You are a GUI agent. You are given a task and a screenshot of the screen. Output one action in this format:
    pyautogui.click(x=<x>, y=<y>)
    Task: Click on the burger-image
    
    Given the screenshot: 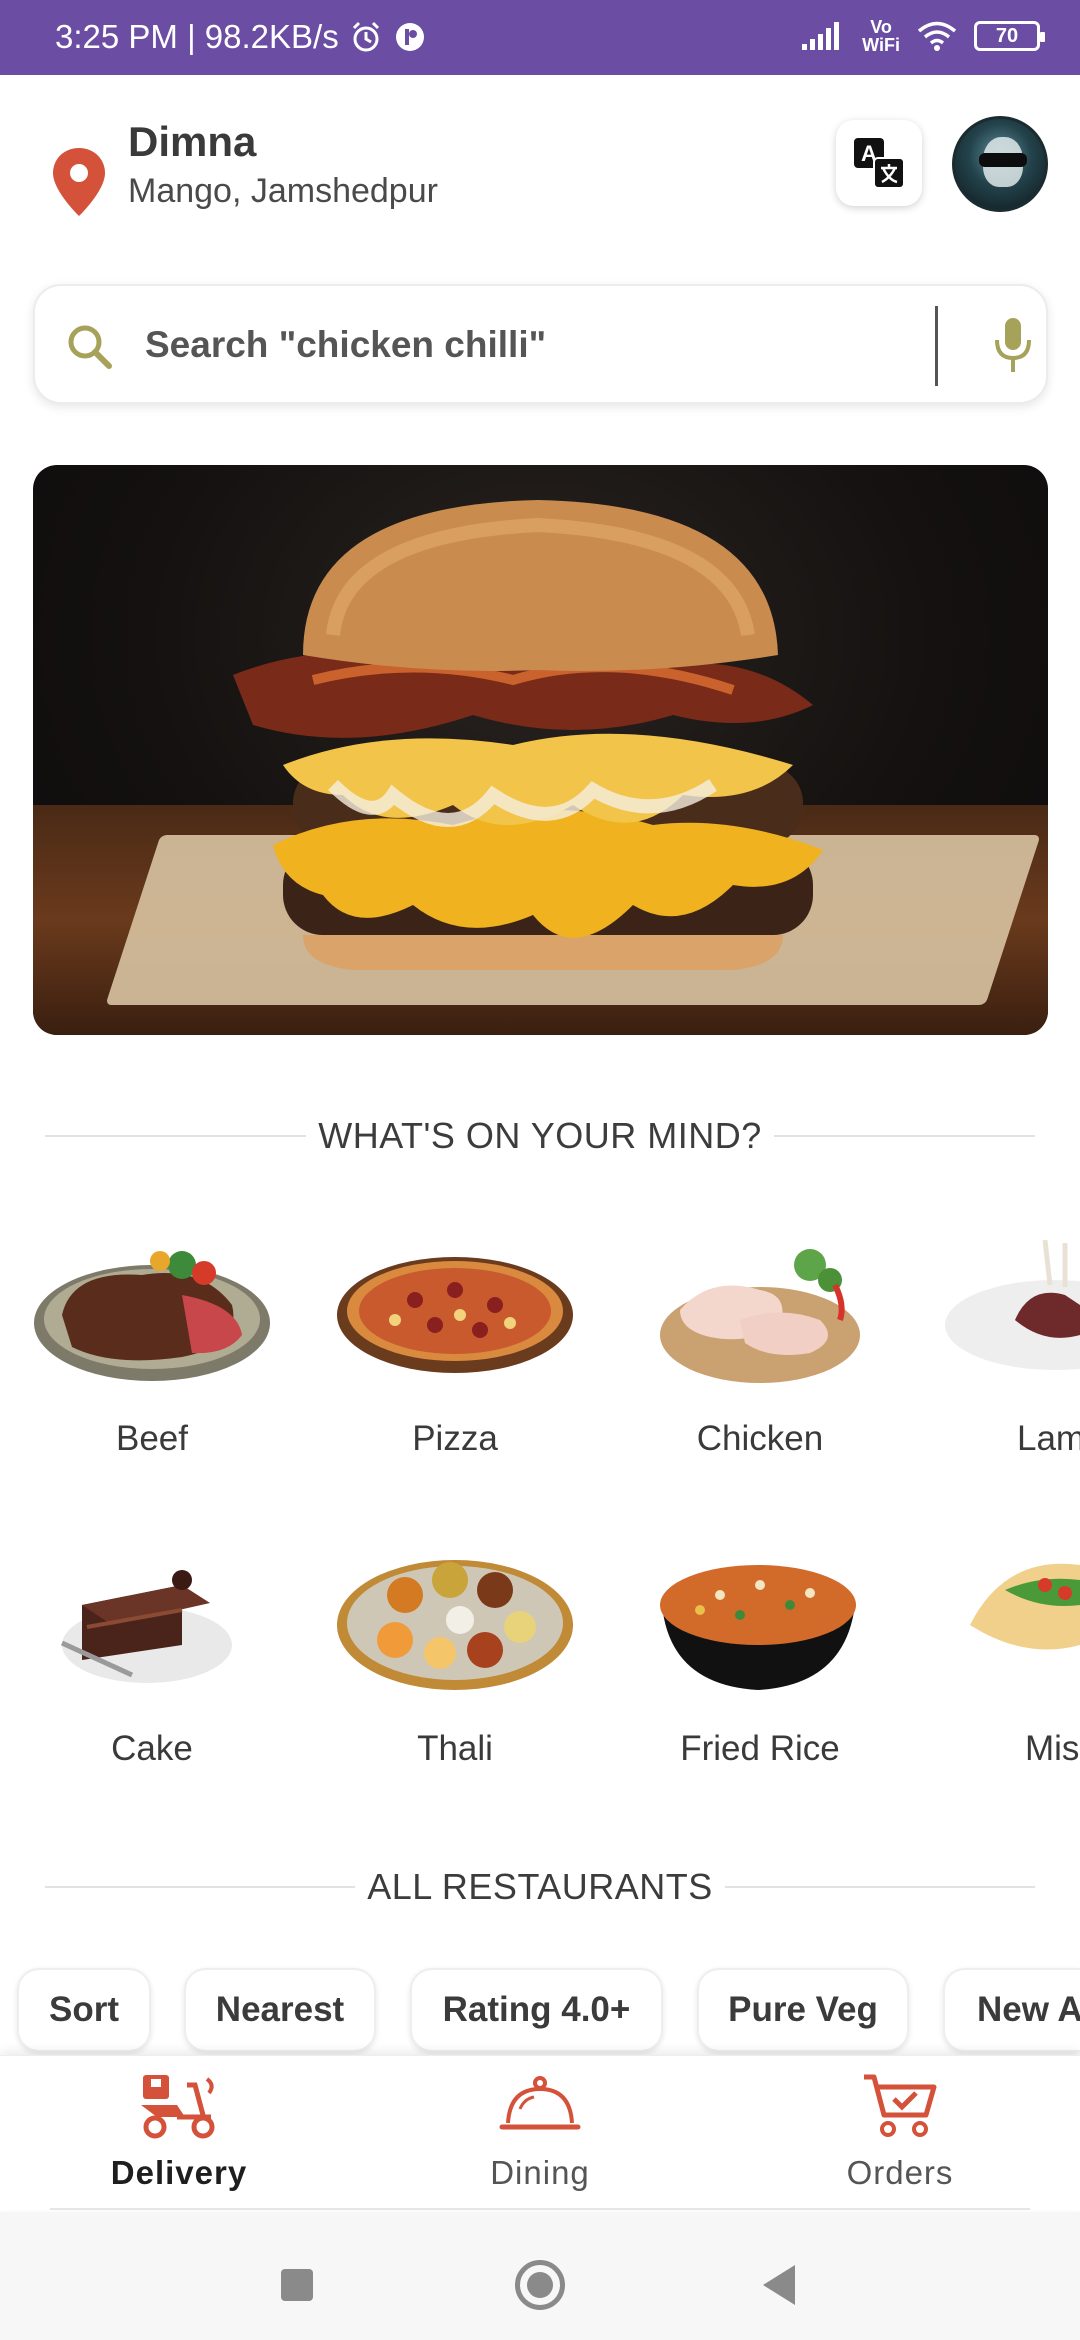 What is the action you would take?
    pyautogui.click(x=528, y=735)
    